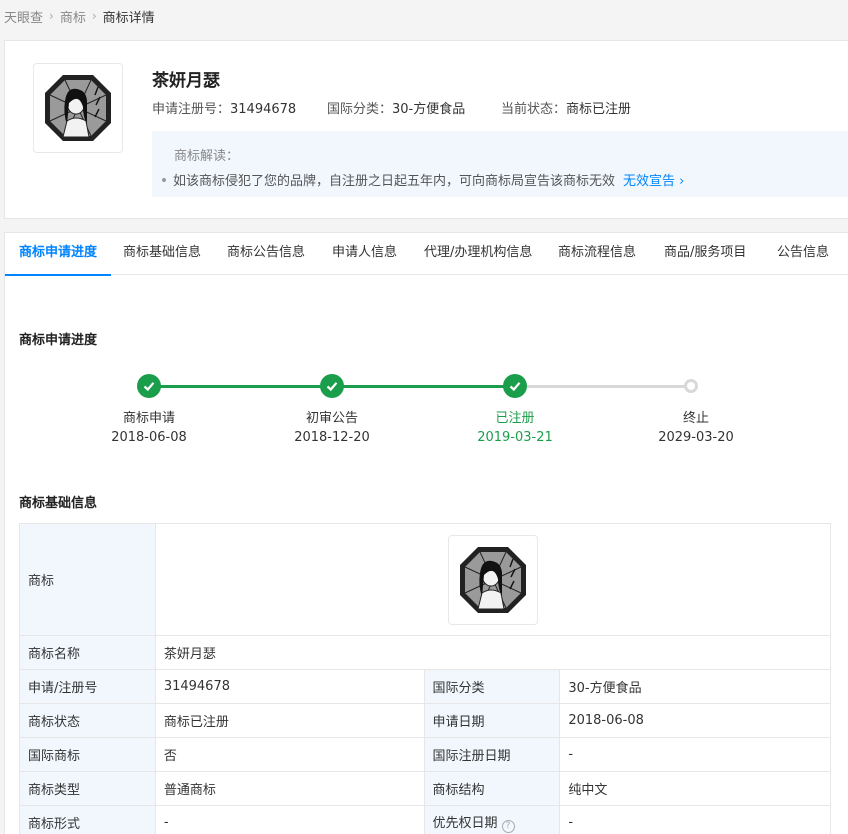 The height and width of the screenshot is (834, 848). I want to click on tab-agency: 代理/办理机构信息, so click(478, 254).